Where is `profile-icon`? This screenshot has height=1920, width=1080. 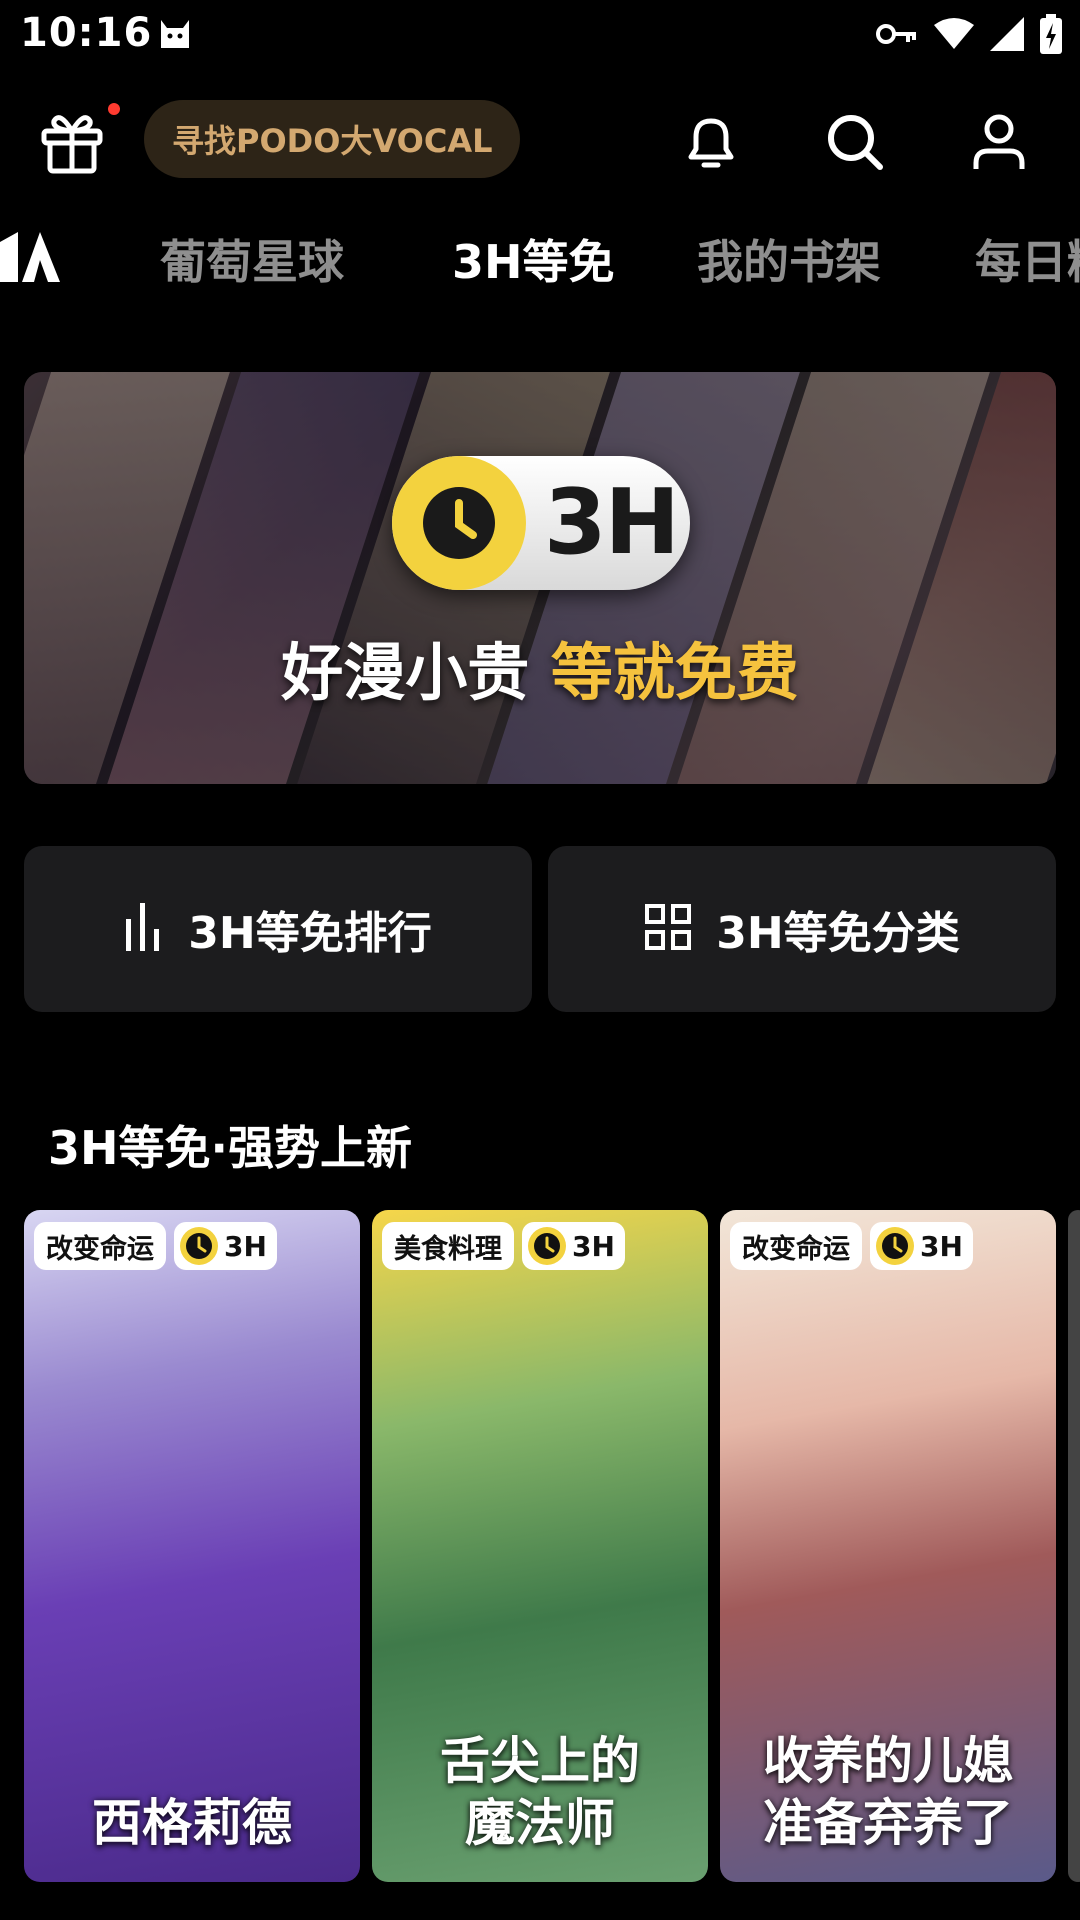
profile-icon is located at coordinates (999, 142).